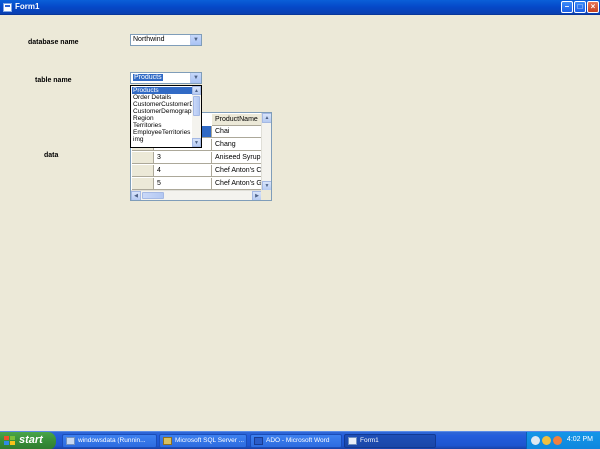  What do you see at coordinates (546, 440) in the screenshot?
I see `alert-icon` at bounding box center [546, 440].